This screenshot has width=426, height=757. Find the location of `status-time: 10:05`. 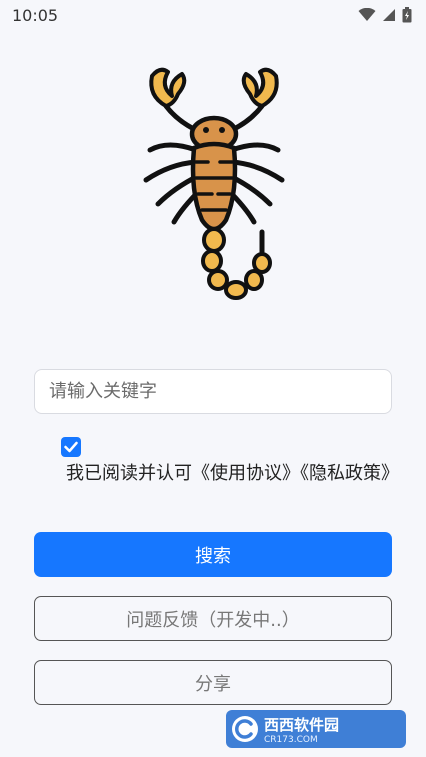

status-time: 10:05 is located at coordinates (35, 15).